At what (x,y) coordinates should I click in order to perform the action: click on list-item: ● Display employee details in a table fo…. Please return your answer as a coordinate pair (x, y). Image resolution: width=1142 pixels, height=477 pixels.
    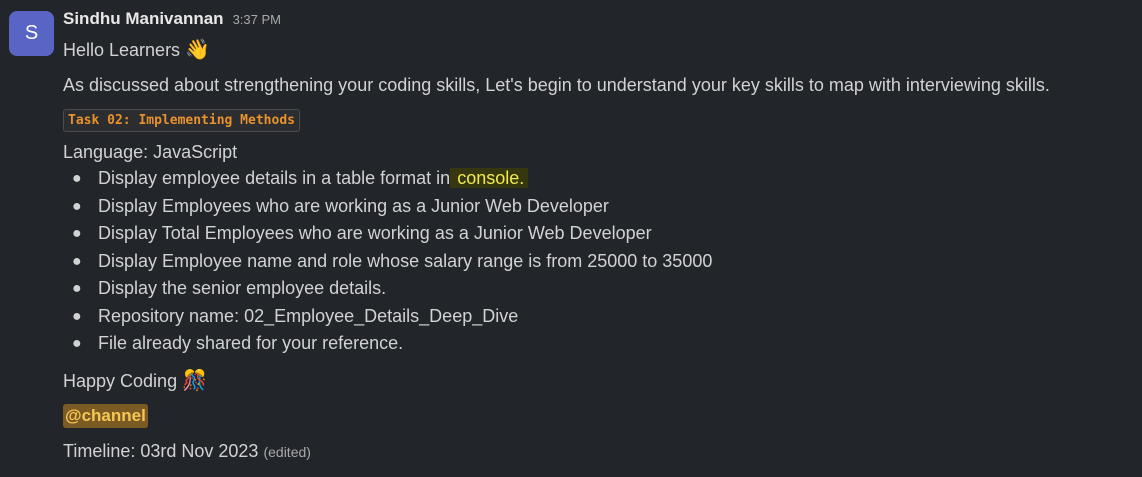
    Looking at the image, I should click on (592, 179).